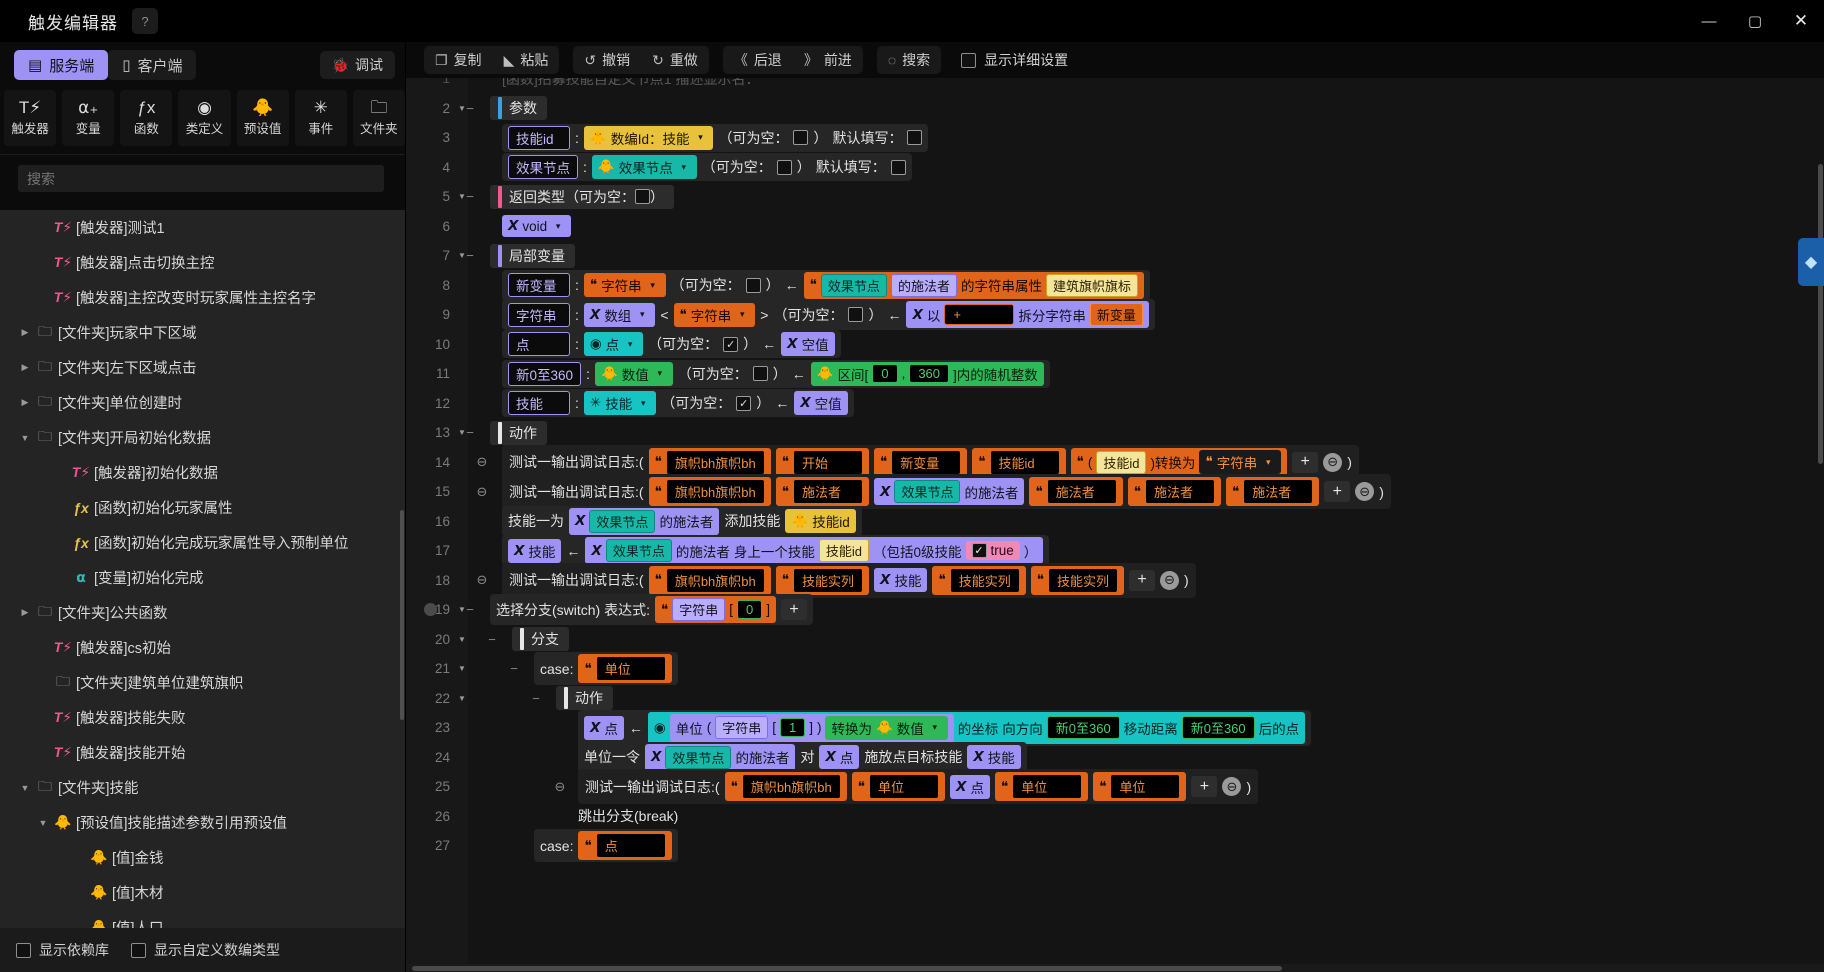 The image size is (1824, 972). Describe the element at coordinates (1801, 21) in the screenshot. I see `close-button: ✕` at that location.